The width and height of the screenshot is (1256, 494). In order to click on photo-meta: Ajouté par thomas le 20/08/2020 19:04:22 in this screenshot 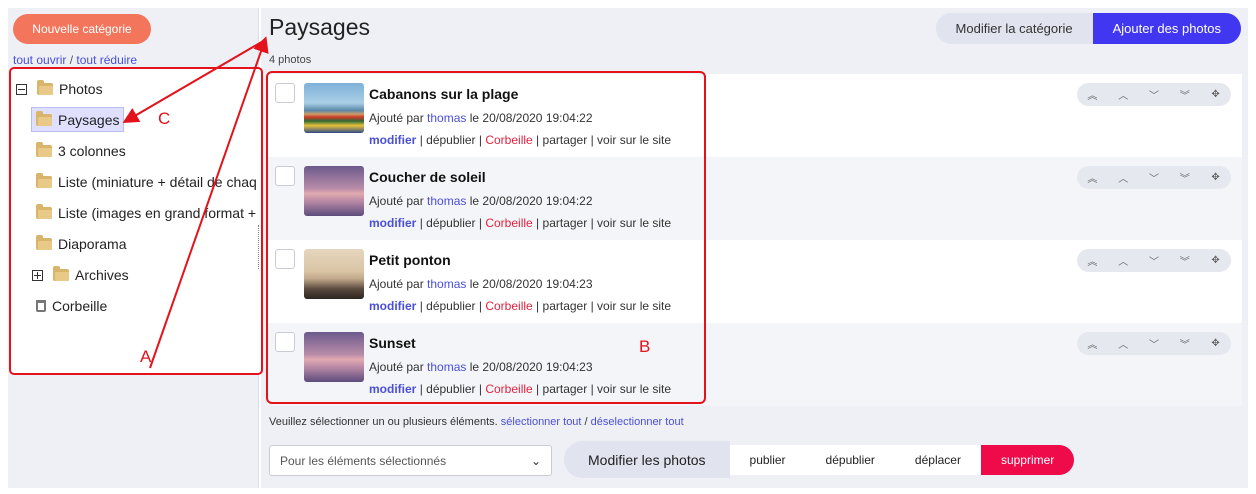, I will do `click(481, 118)`.